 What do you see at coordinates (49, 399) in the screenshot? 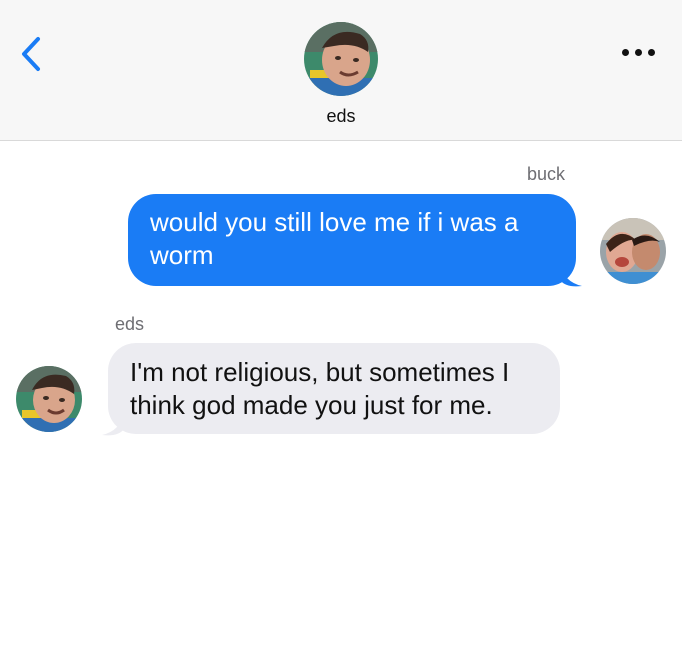
I see `sender-avatar-eds` at bounding box center [49, 399].